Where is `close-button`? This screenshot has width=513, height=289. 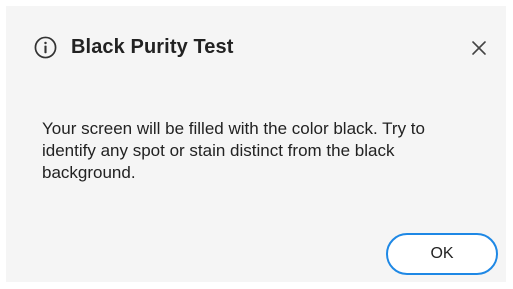 close-button is located at coordinates (479, 48).